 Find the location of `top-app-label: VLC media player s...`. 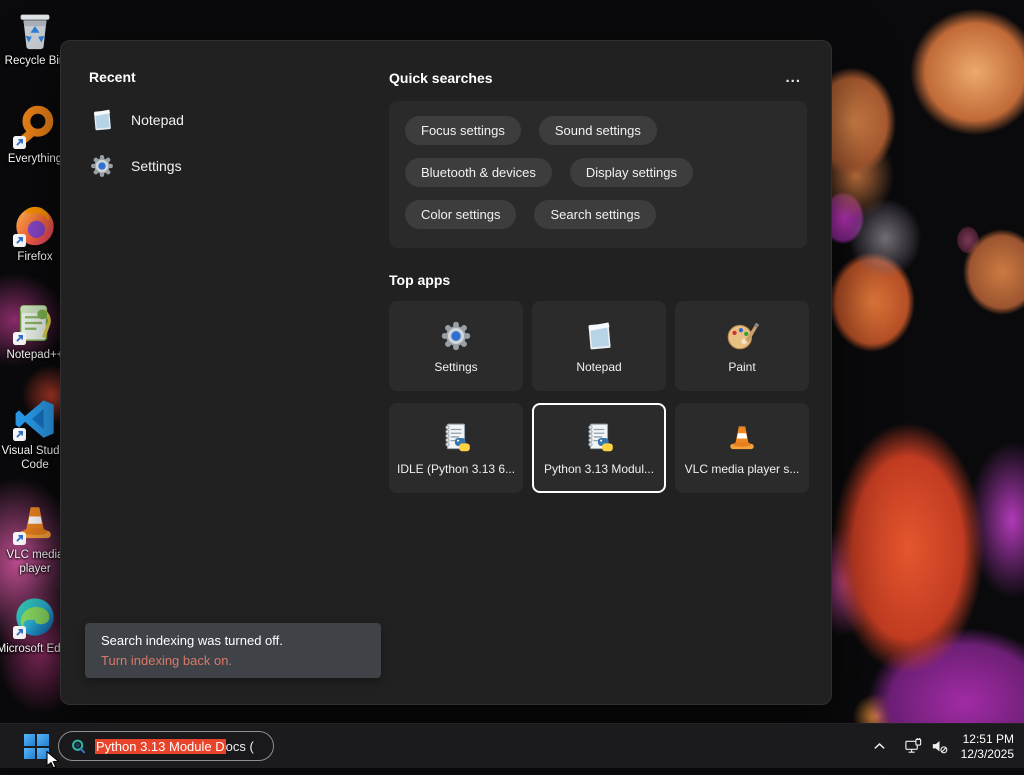

top-app-label: VLC media player s... is located at coordinates (742, 468).